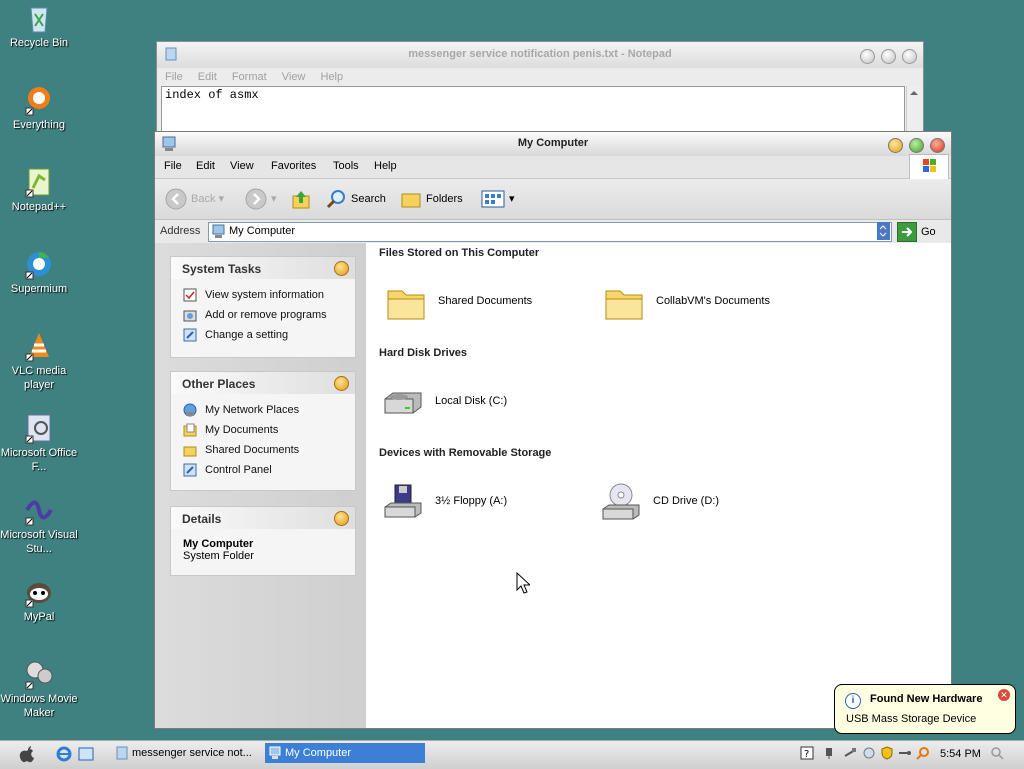 The width and height of the screenshot is (1024, 769). What do you see at coordinates (411, 200) in the screenshot?
I see `folders-icon` at bounding box center [411, 200].